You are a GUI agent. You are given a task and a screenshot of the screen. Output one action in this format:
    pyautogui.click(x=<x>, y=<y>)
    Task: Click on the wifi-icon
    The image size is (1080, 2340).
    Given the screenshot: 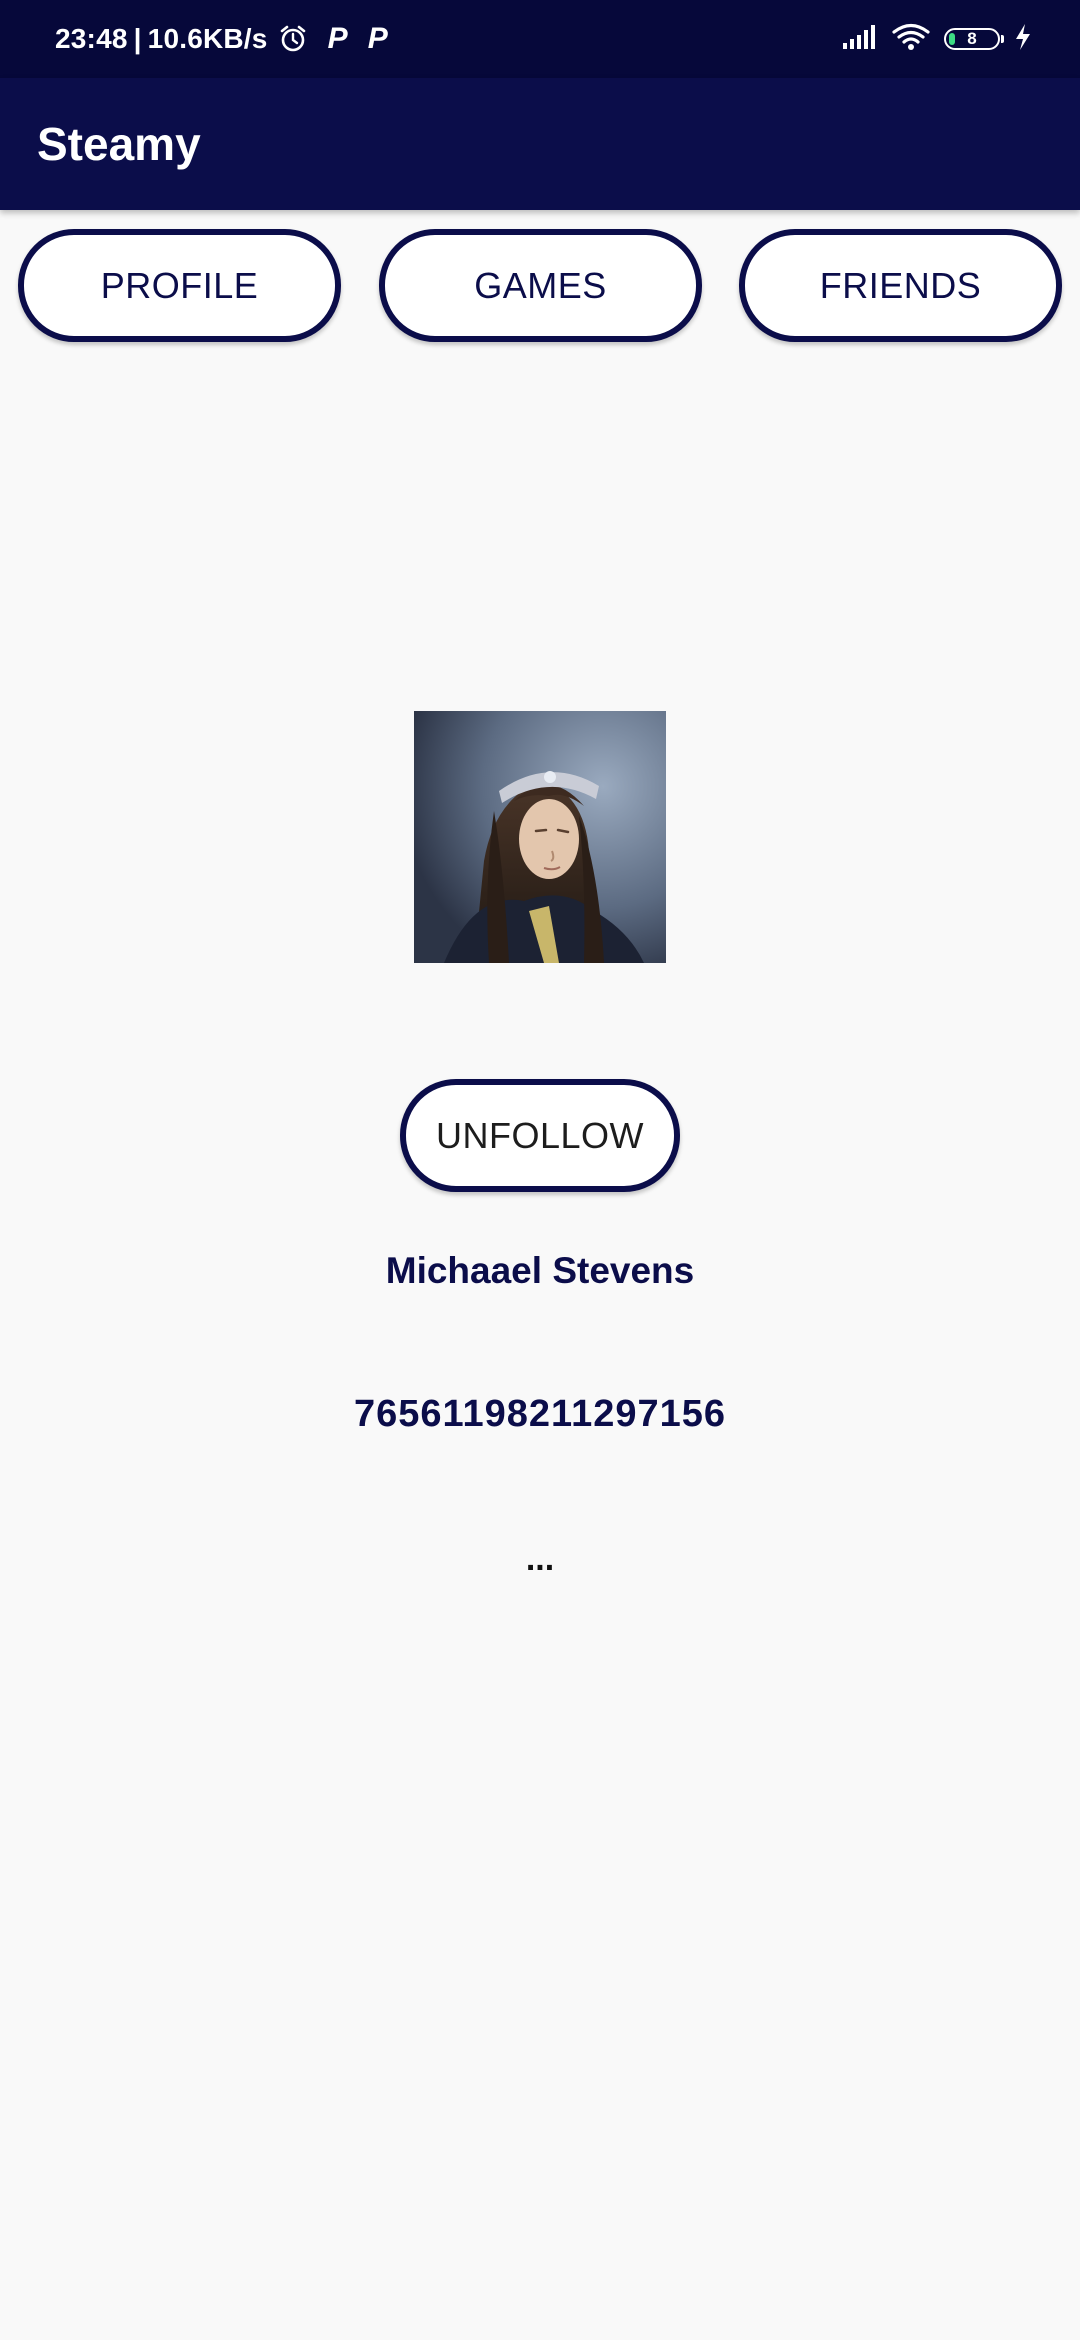 What is the action you would take?
    pyautogui.click(x=911, y=39)
    